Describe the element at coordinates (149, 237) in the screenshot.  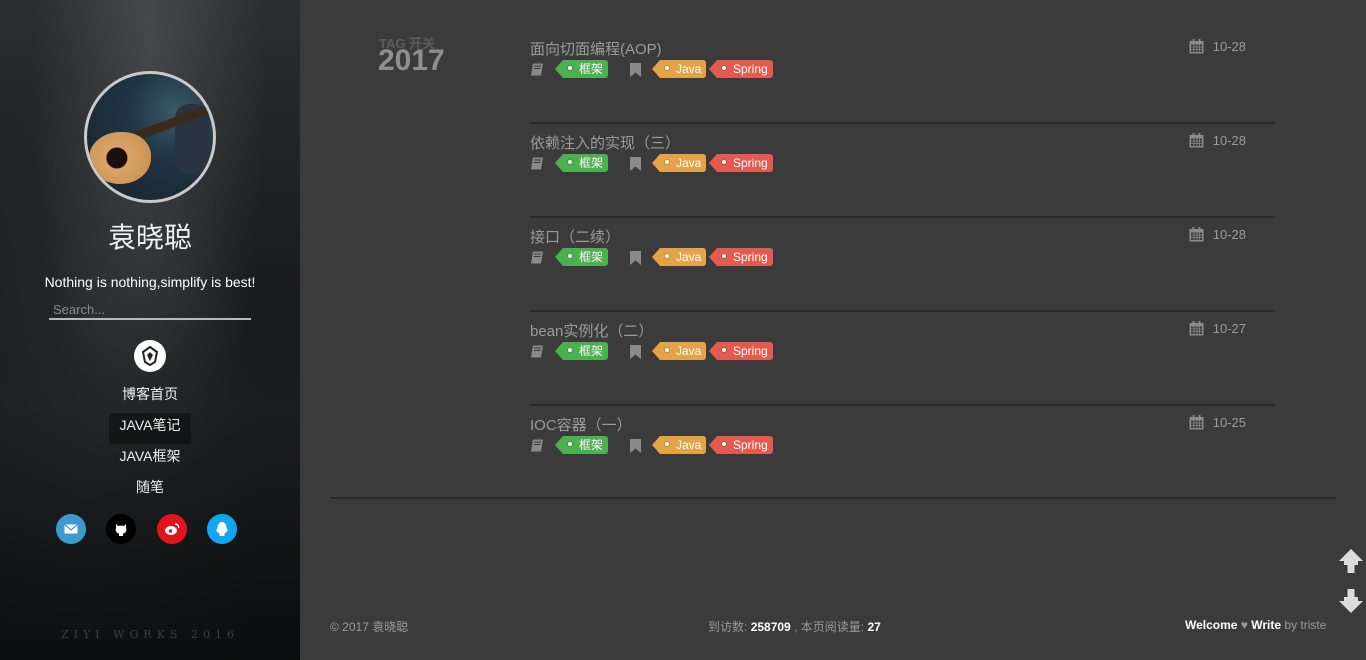
I see `author-name: 袁晓聪` at that location.